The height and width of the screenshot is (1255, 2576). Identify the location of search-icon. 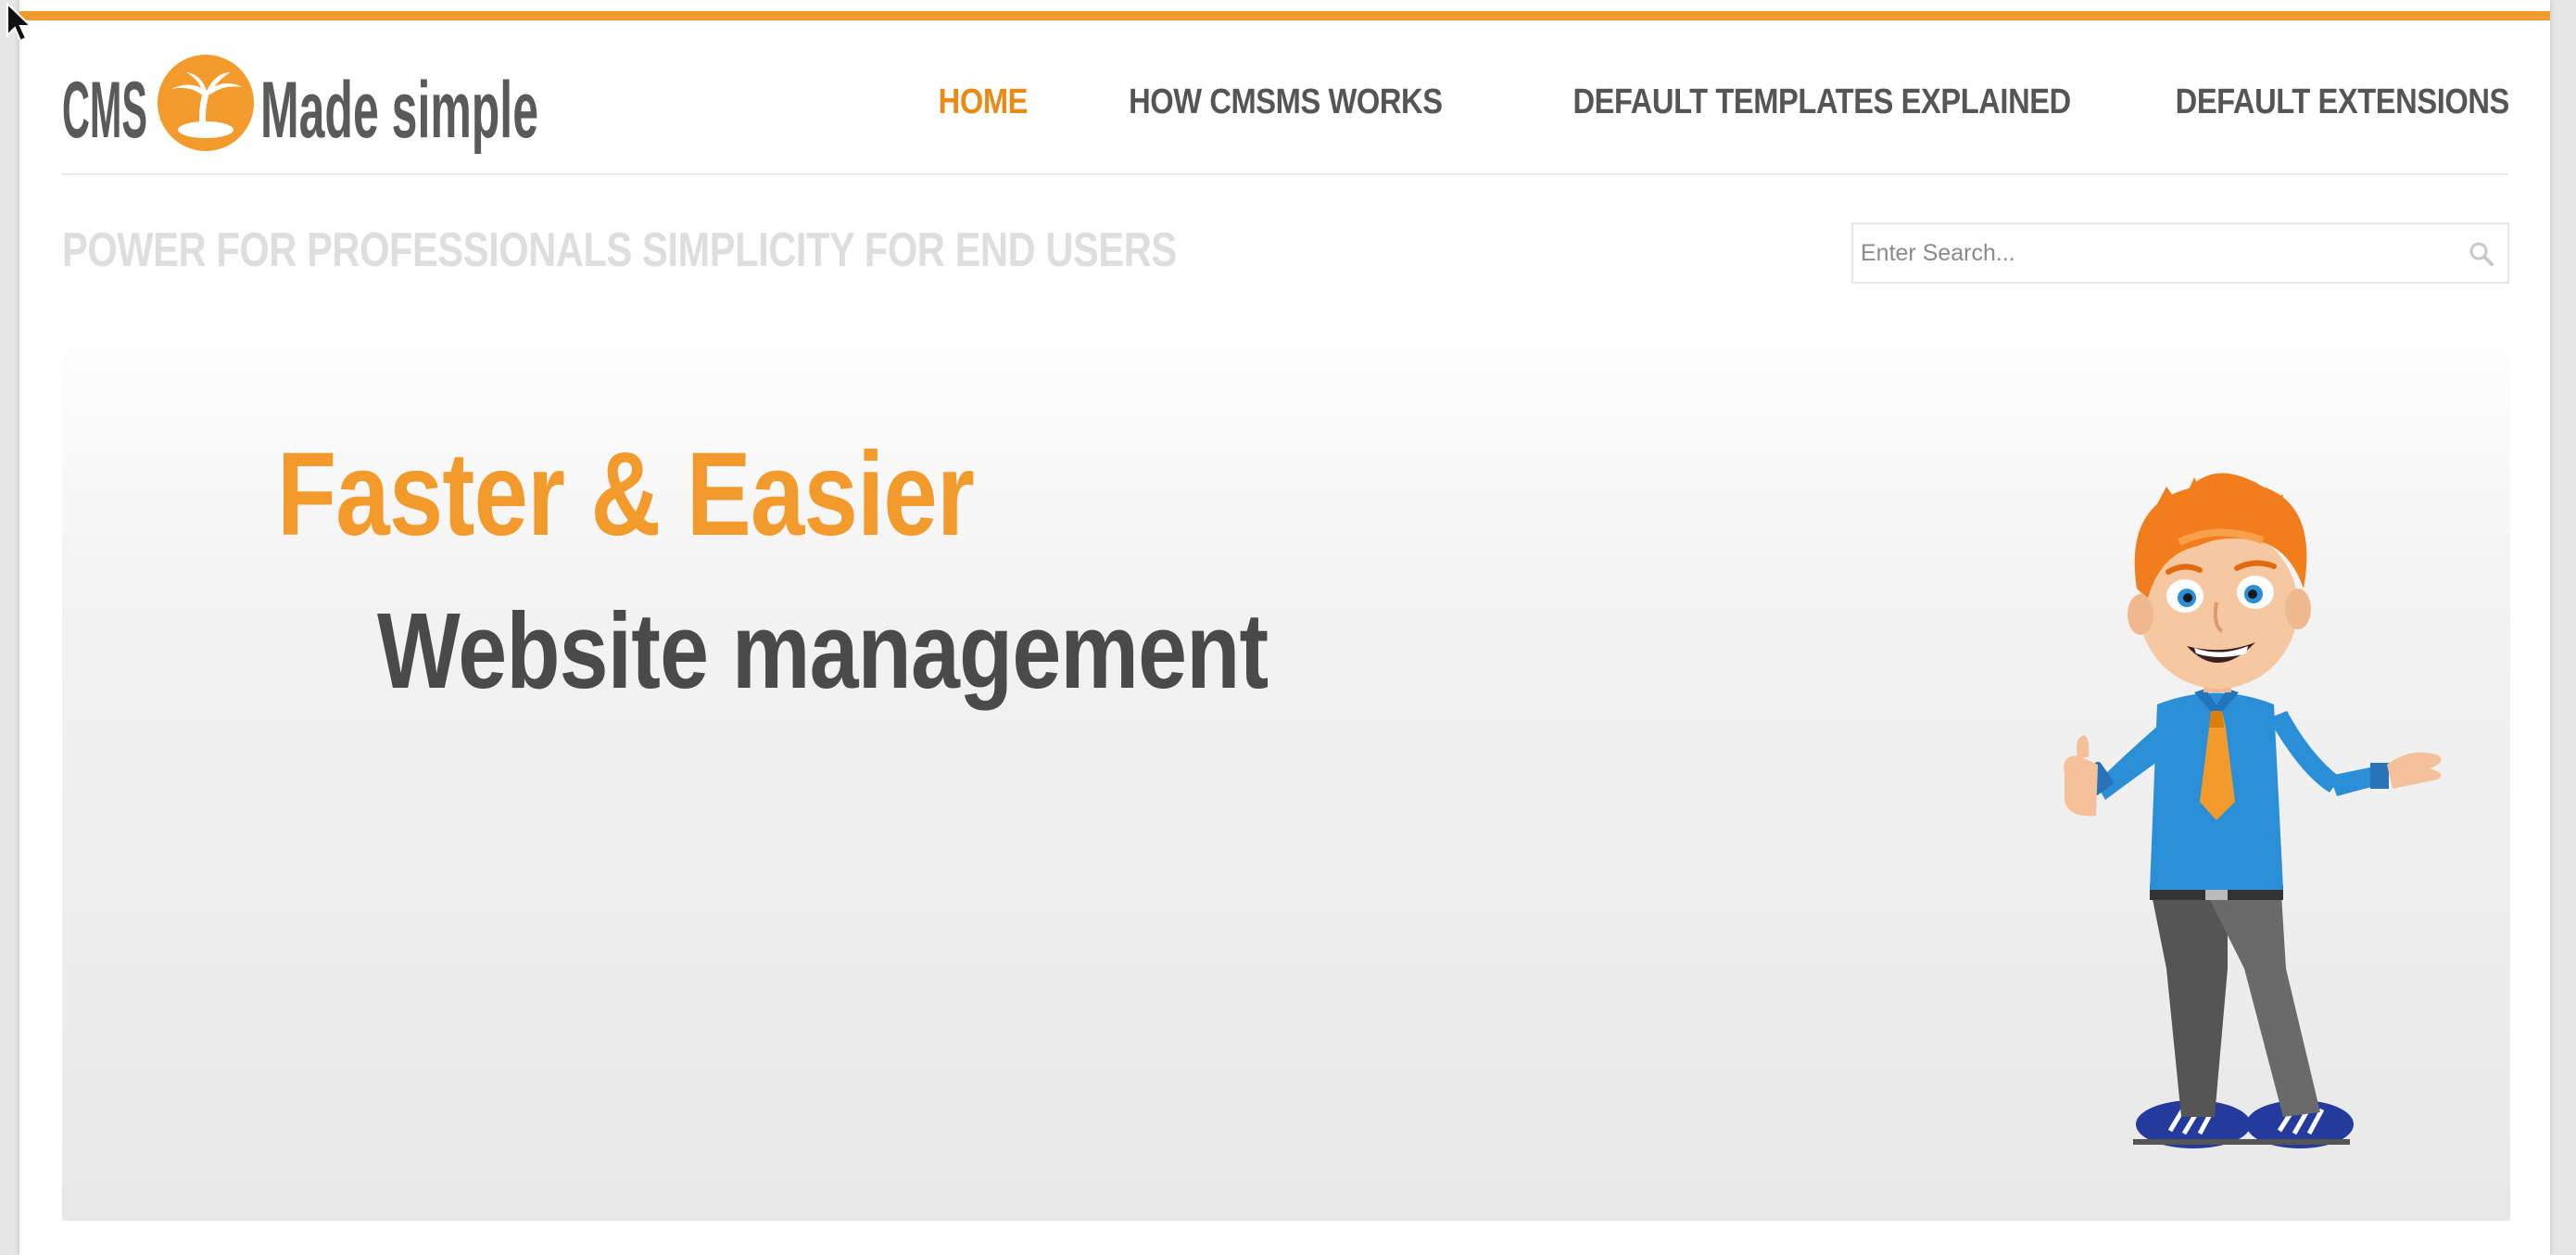
(2482, 256).